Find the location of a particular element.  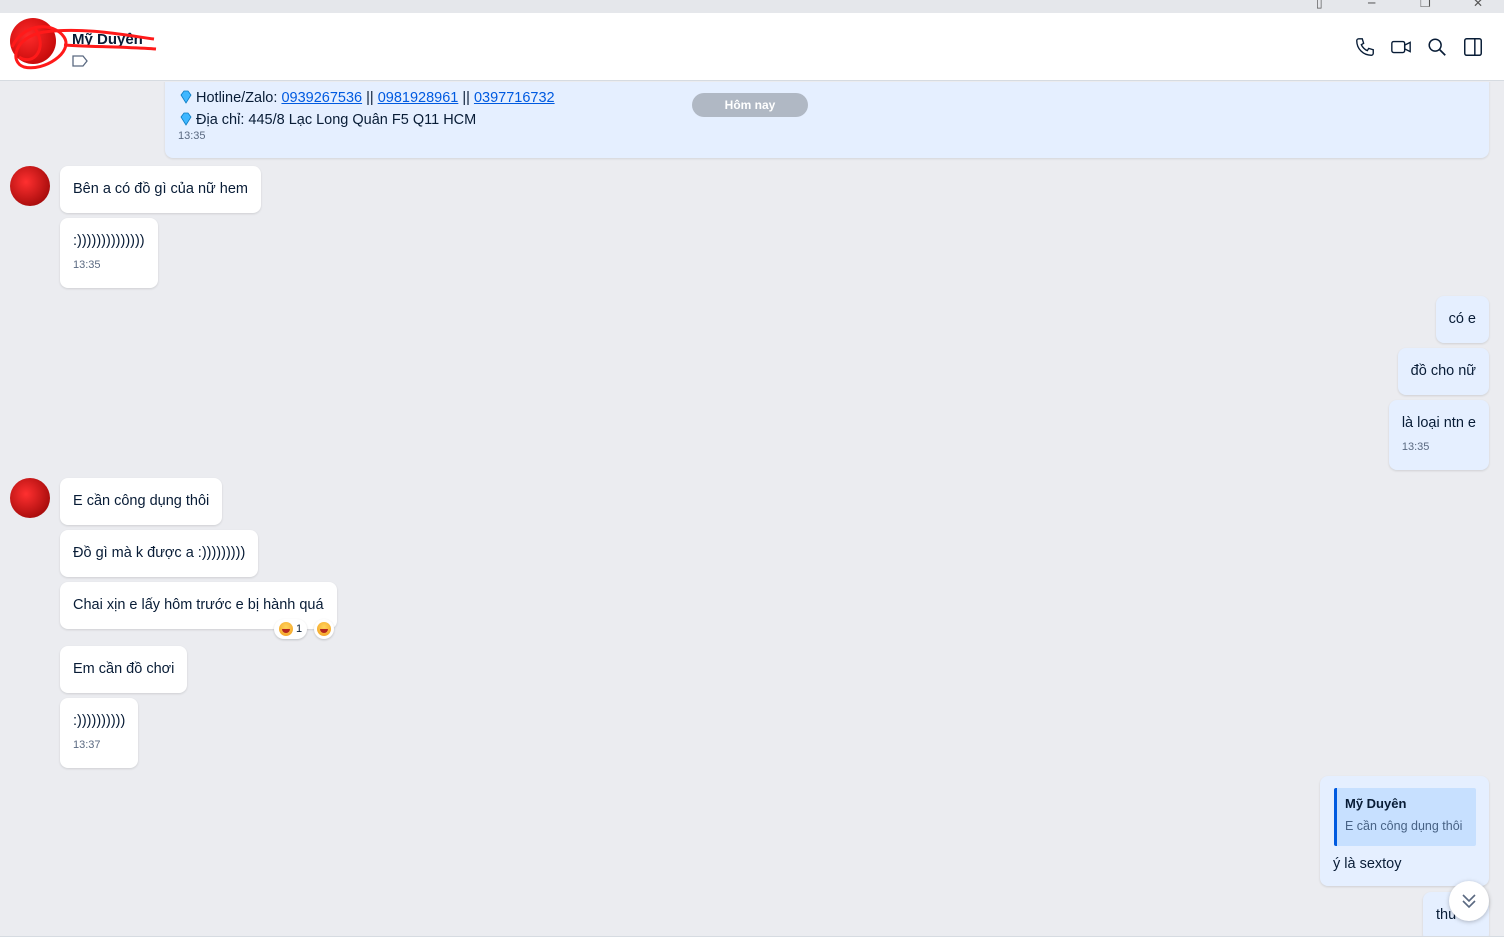

pin-icon: ▯ is located at coordinates (1319, 5).